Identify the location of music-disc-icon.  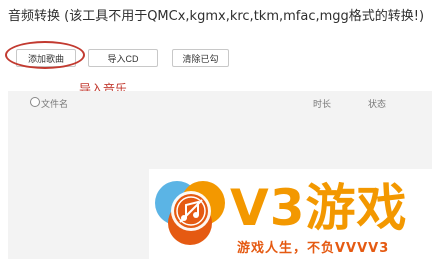
(190, 213).